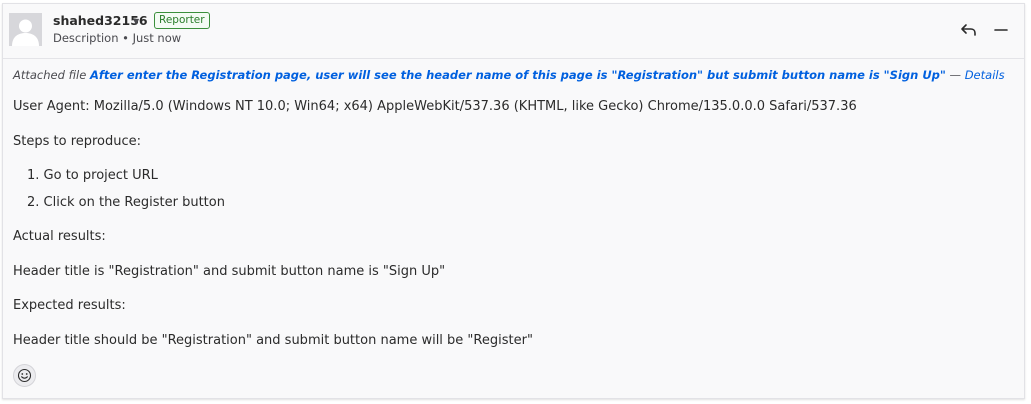  I want to click on list-item: 2. Click on the Register button, so click(126, 202).